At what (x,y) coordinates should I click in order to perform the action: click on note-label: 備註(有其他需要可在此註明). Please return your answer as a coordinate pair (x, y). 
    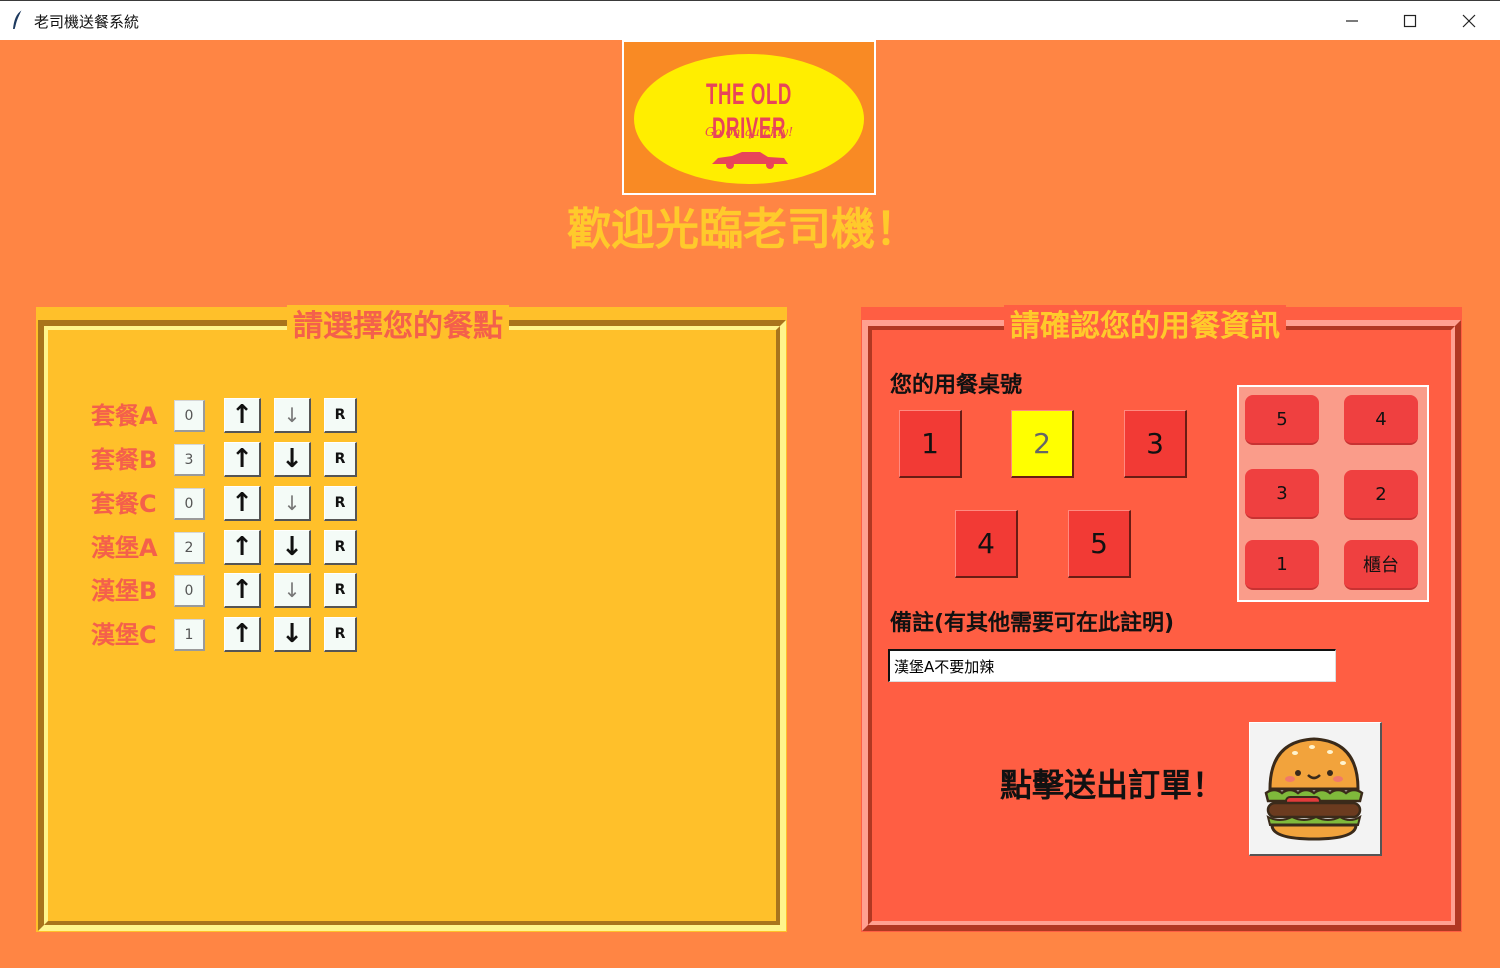
    Looking at the image, I should click on (1032, 623).